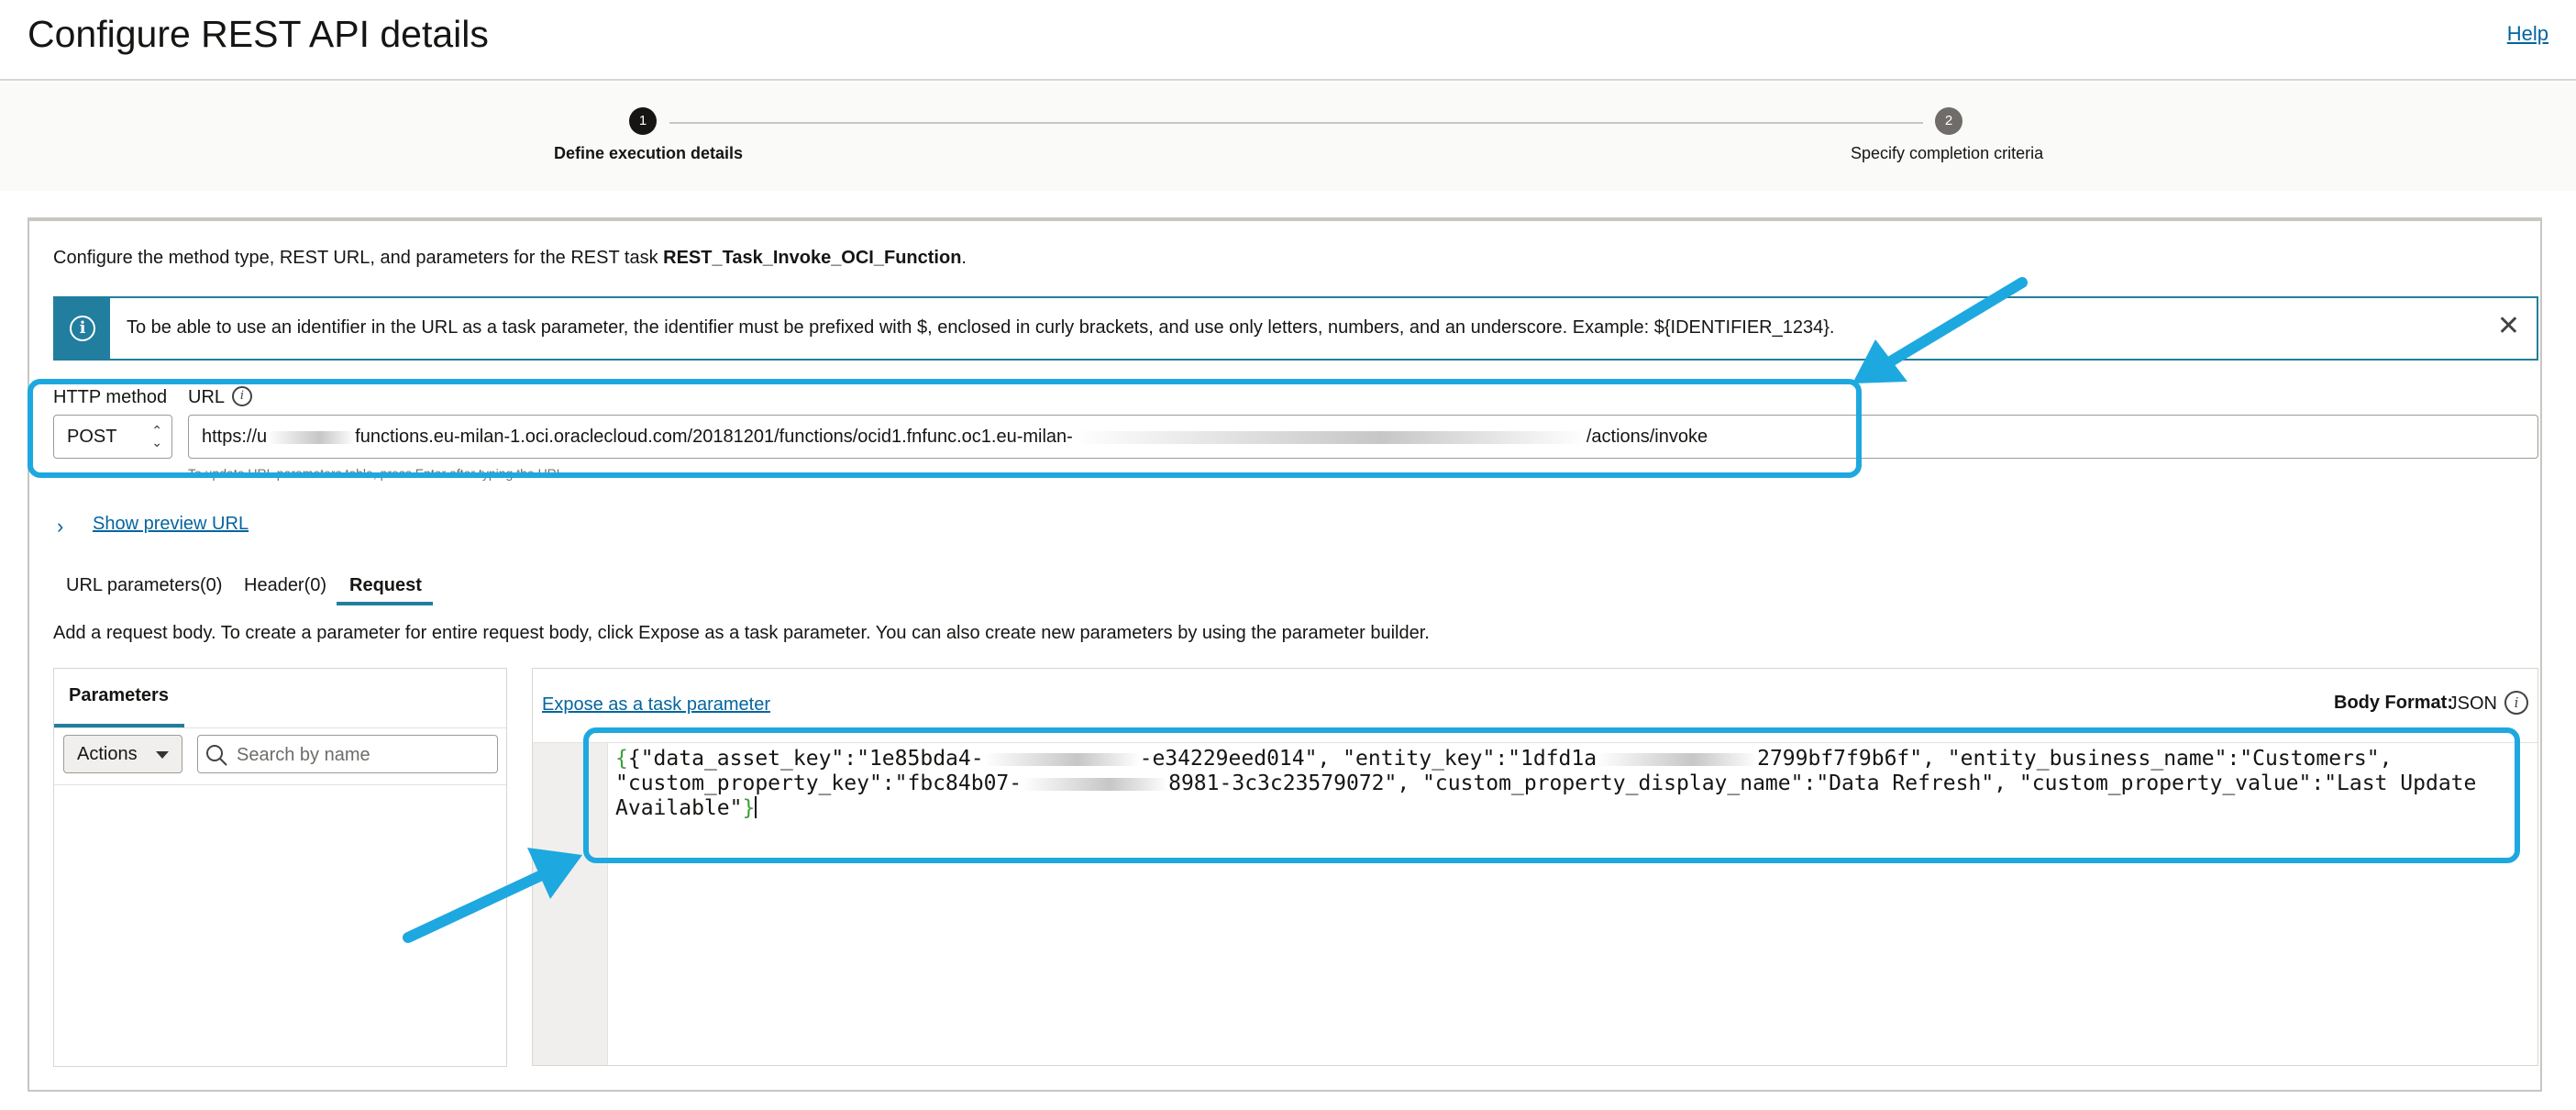 This screenshot has width=2576, height=1110. Describe the element at coordinates (363, 755) in the screenshot. I see `parameter-search-input` at that location.